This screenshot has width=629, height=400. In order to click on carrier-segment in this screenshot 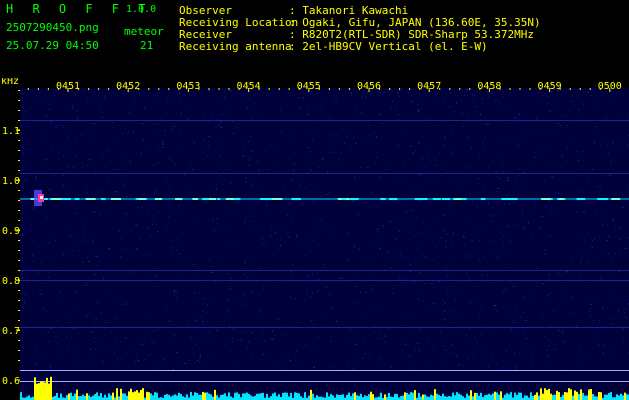, I will do `click(561, 199)`.